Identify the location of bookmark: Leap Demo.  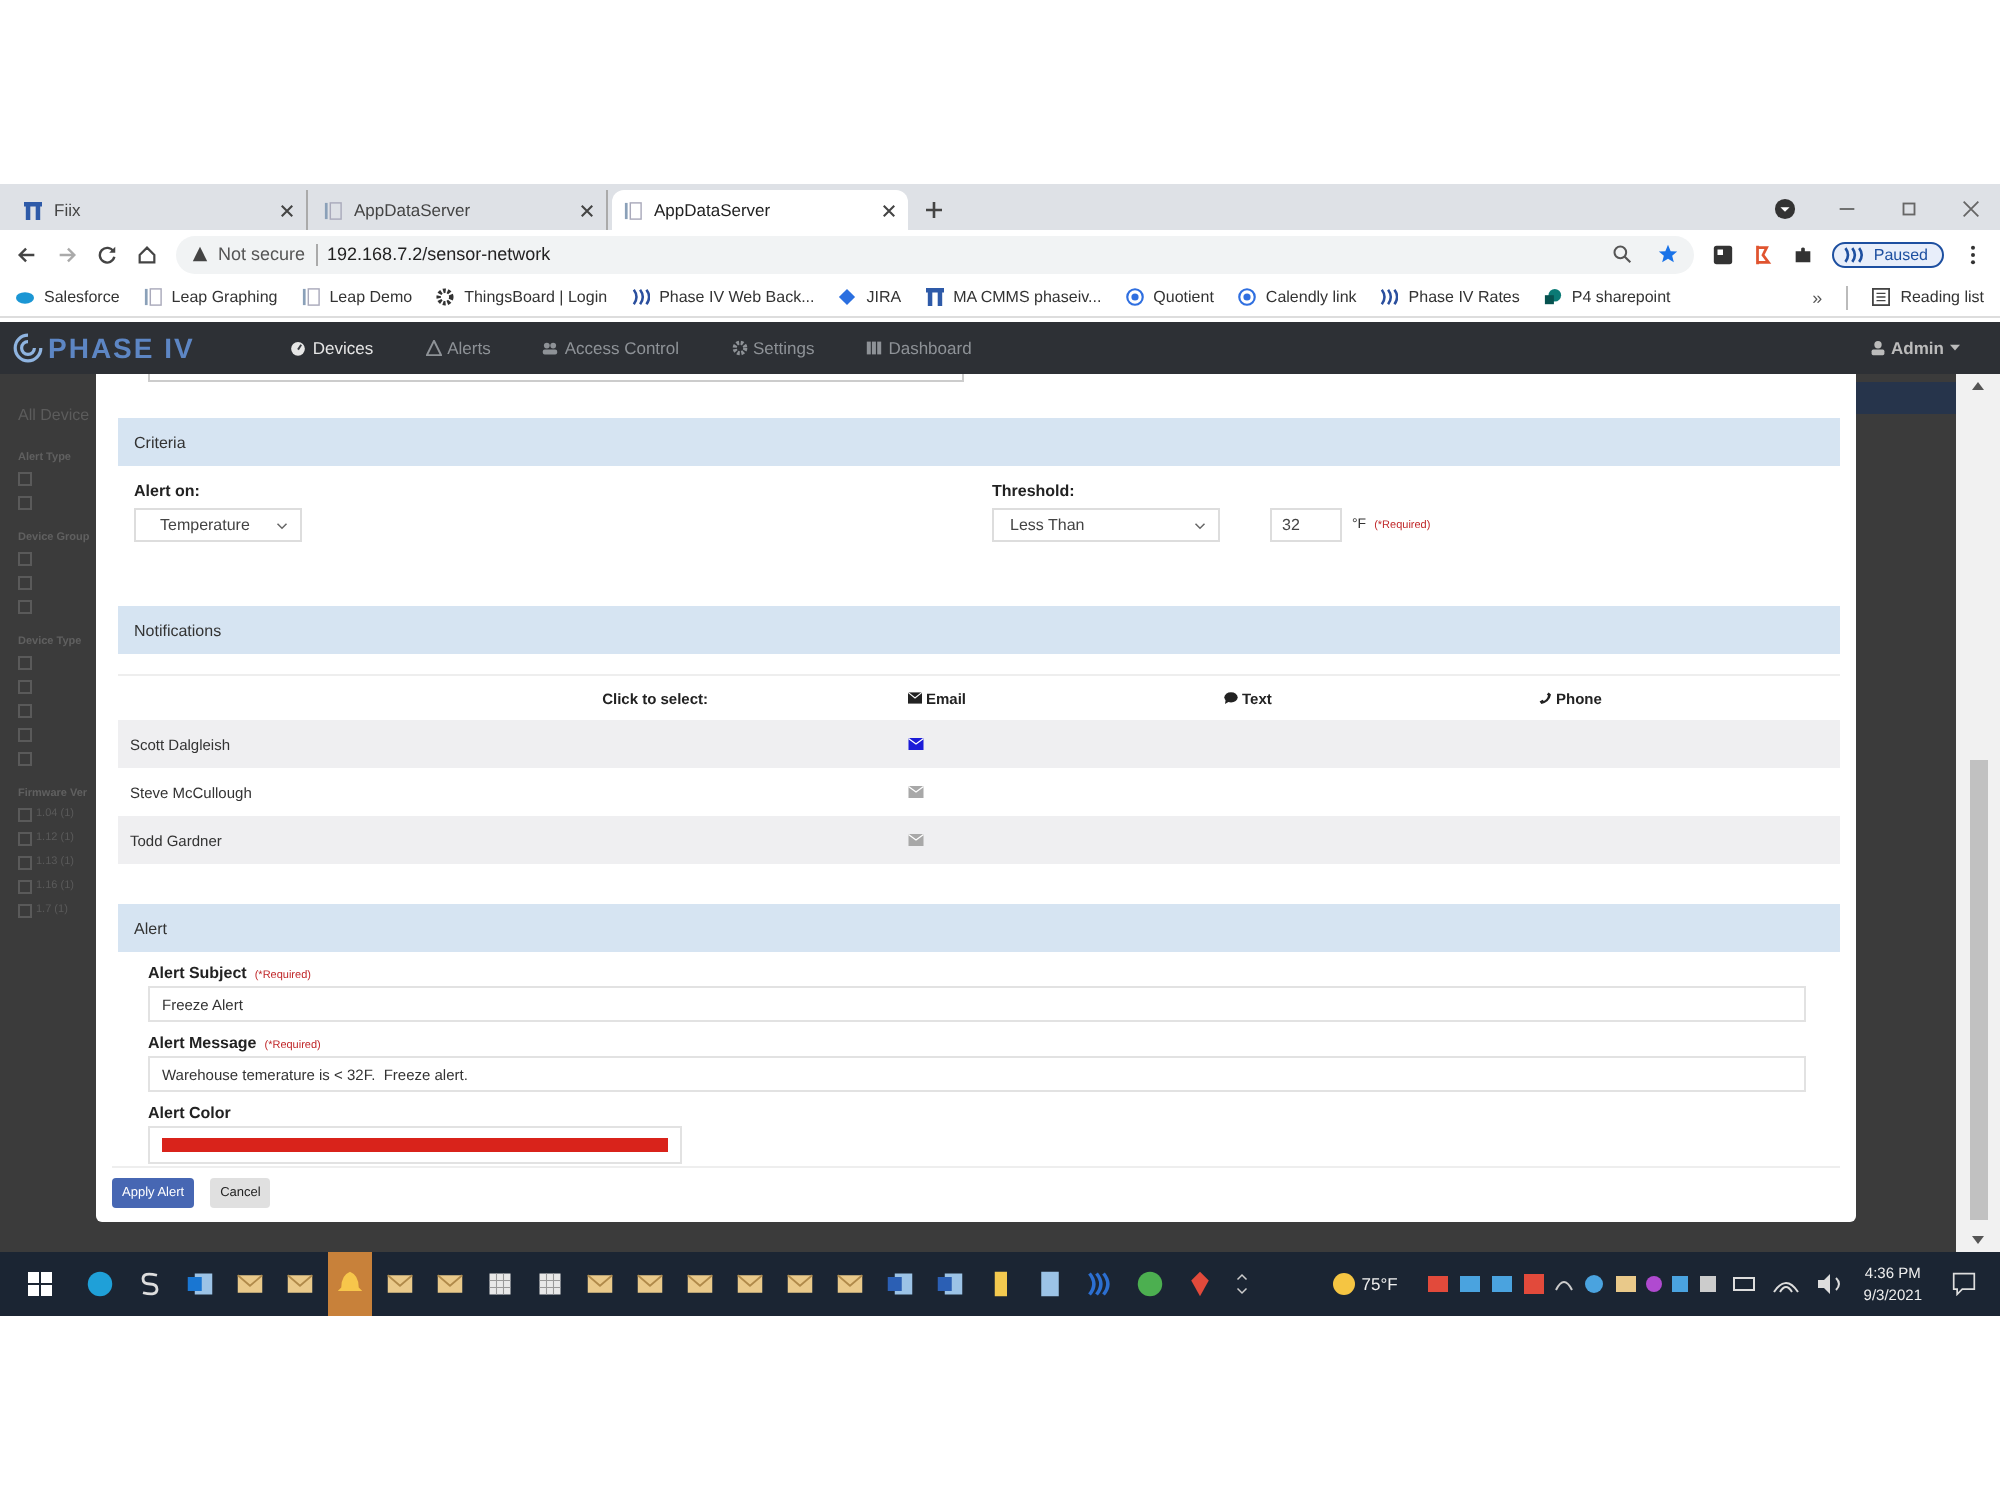
(357, 297).